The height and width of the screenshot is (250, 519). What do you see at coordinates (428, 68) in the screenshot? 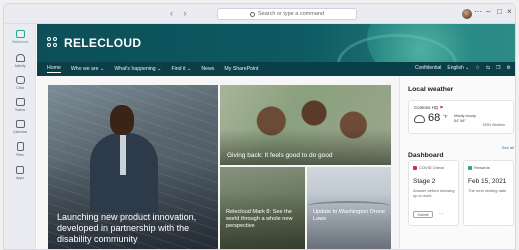
I see `sensitivity-label: Confidential` at bounding box center [428, 68].